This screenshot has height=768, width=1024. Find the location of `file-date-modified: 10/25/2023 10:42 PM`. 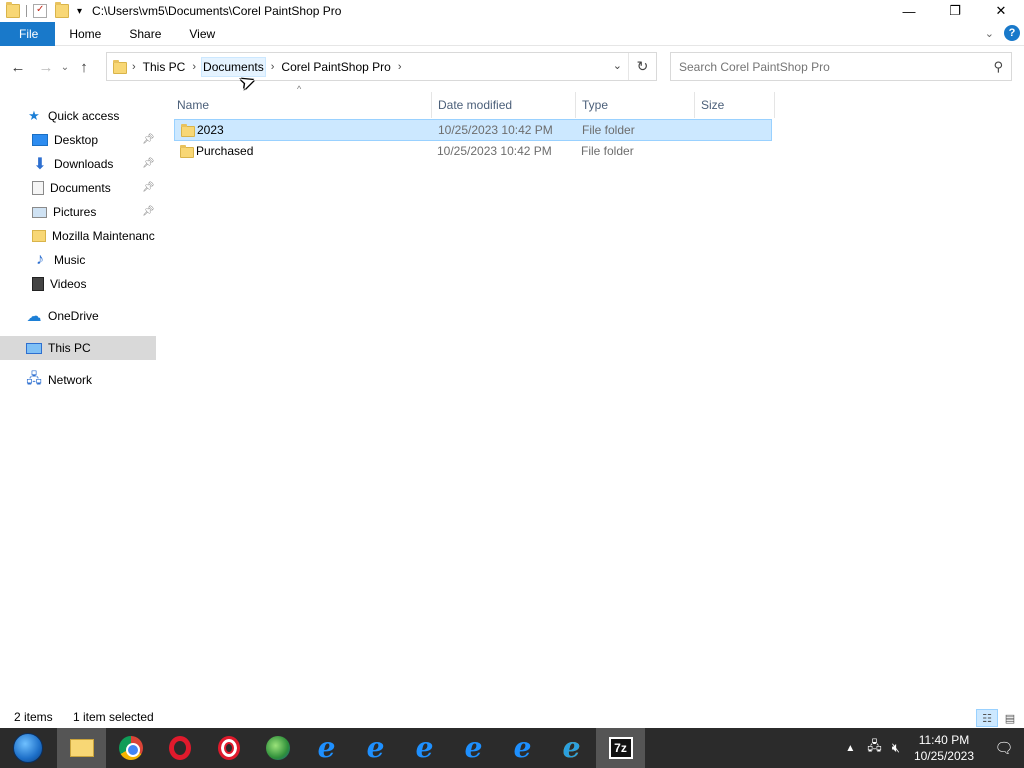

file-date-modified: 10/25/2023 10:42 PM is located at coordinates (495, 130).